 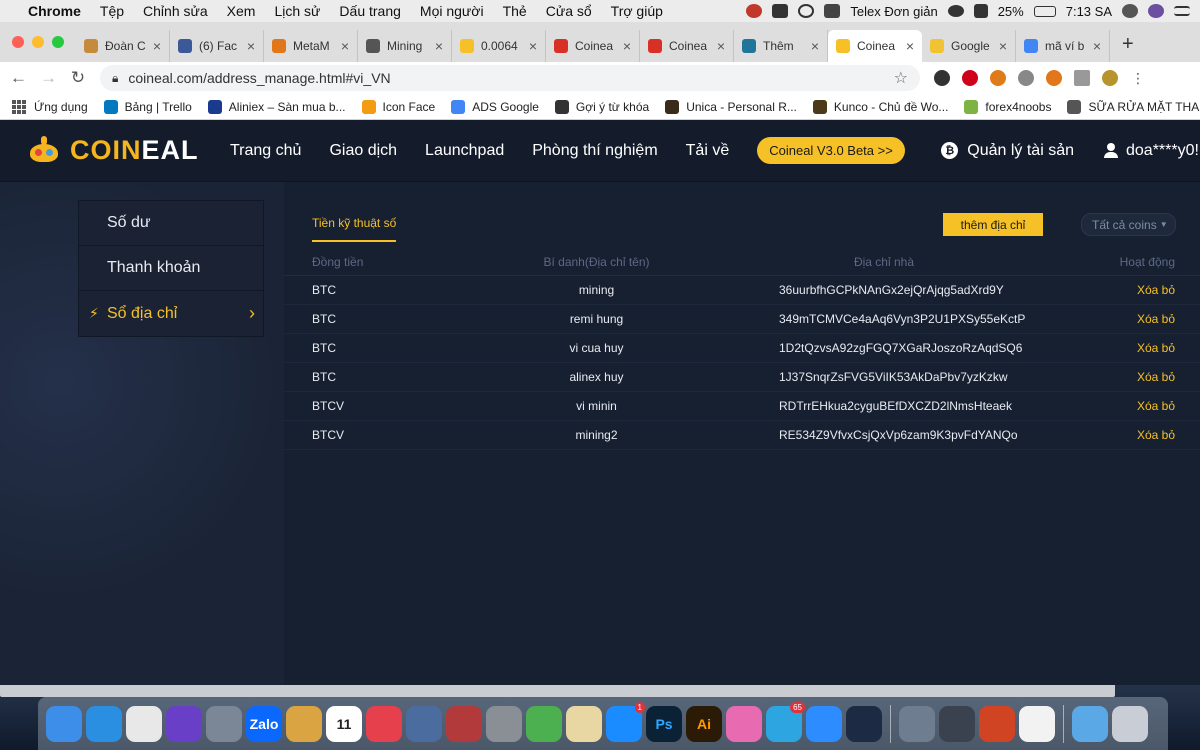 I want to click on browser-tab: 0.0064 ×, so click(x=499, y=46).